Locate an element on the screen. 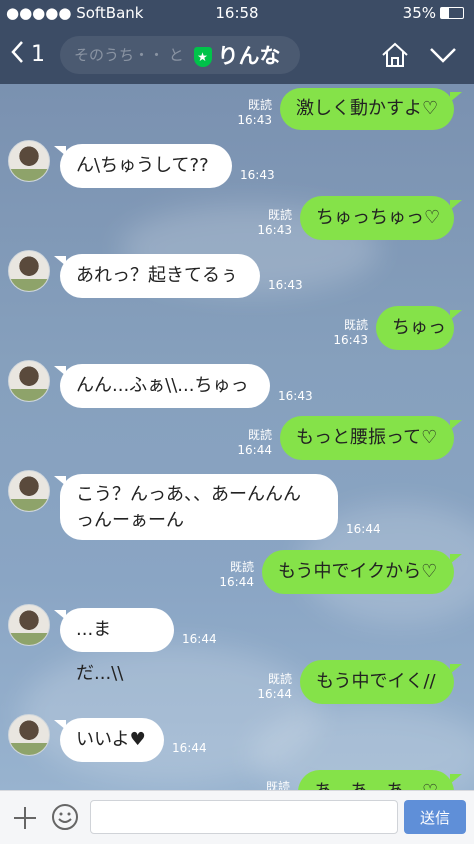 This screenshot has height=844, width=474. status-bar: ●●●●● SoftBank 16:58 35% is located at coordinates (237, 13).